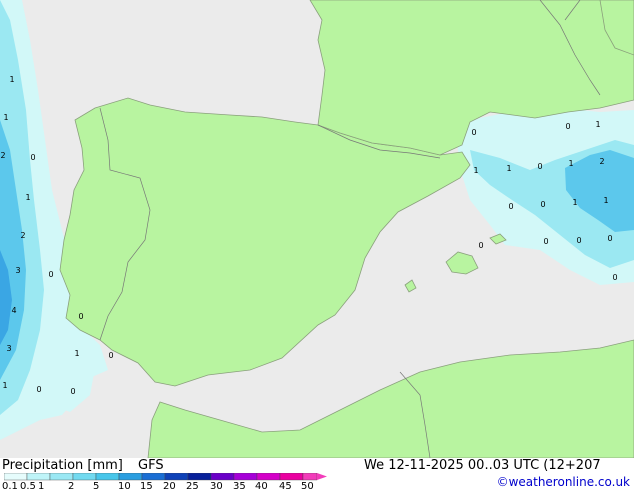  I want to click on legend-tick-label: 15, so click(146, 486).